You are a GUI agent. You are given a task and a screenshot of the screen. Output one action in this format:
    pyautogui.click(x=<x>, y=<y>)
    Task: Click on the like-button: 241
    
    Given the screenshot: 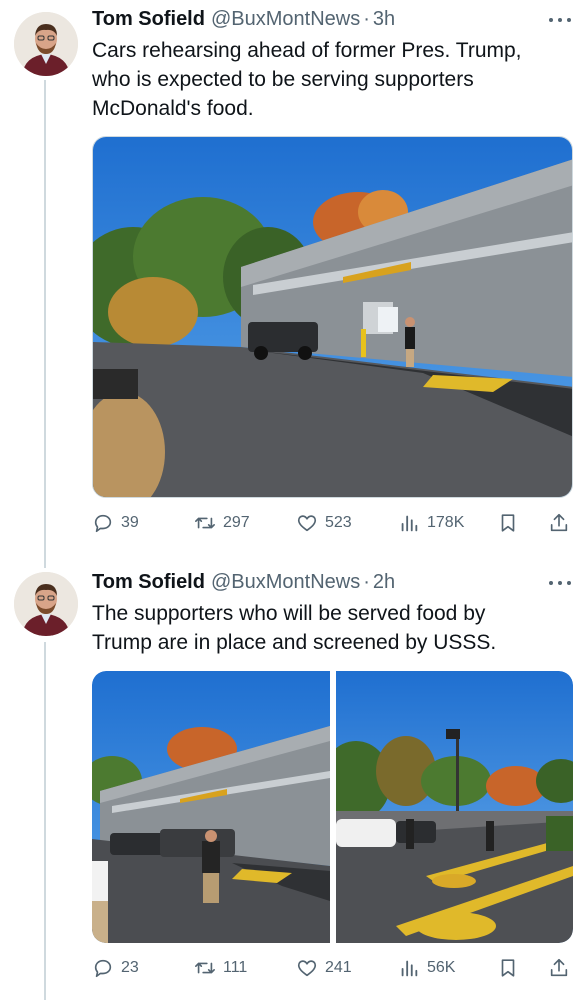 What is the action you would take?
    pyautogui.click(x=324, y=968)
    